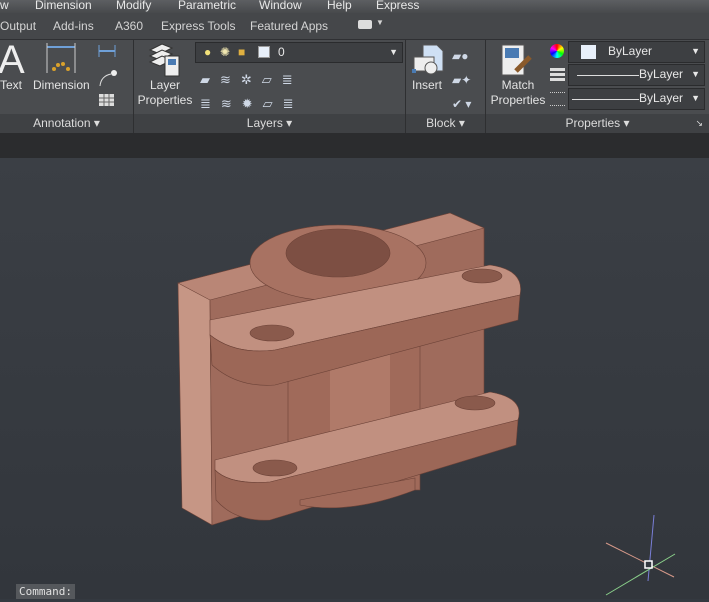  What do you see at coordinates (256, 80) in the screenshot?
I see `layer-tools-row-1: ▰≋✲▱≣` at bounding box center [256, 80].